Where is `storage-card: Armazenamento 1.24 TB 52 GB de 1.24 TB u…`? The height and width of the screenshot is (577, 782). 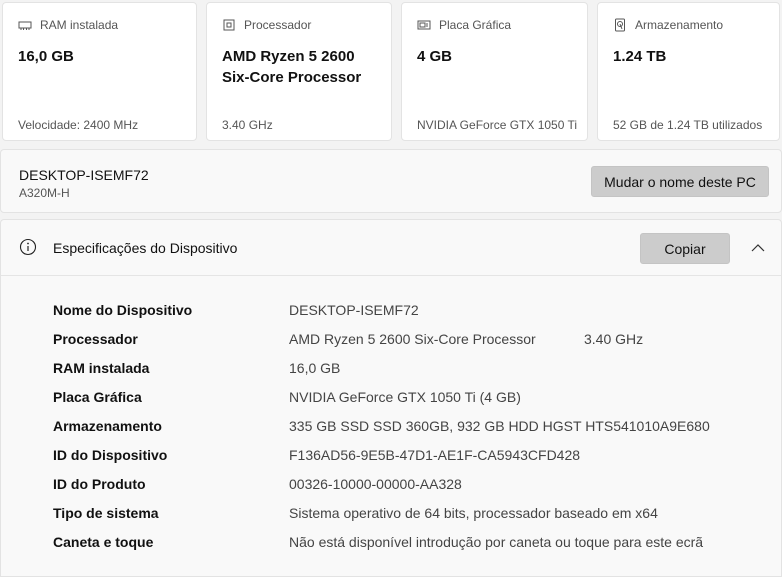 storage-card: Armazenamento 1.24 TB 52 GB de 1.24 TB u… is located at coordinates (688, 71).